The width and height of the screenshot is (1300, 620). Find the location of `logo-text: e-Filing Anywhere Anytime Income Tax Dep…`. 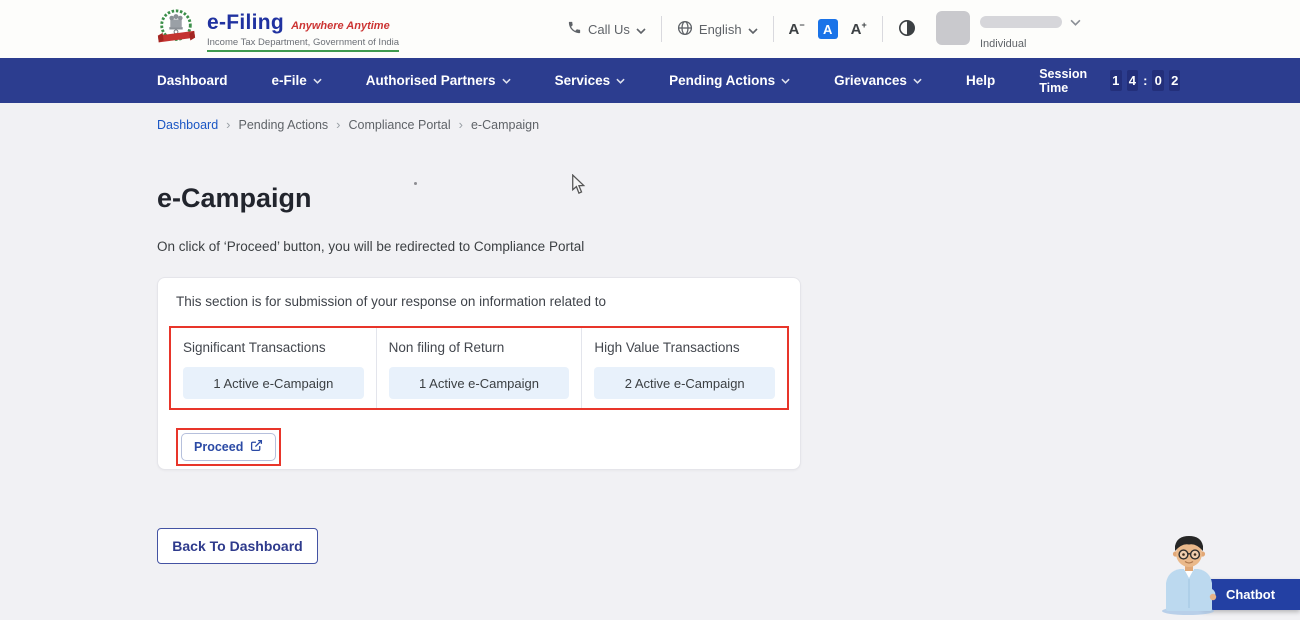

logo-text: e-Filing Anywhere Anytime Income Tax Dep… is located at coordinates (303, 31).